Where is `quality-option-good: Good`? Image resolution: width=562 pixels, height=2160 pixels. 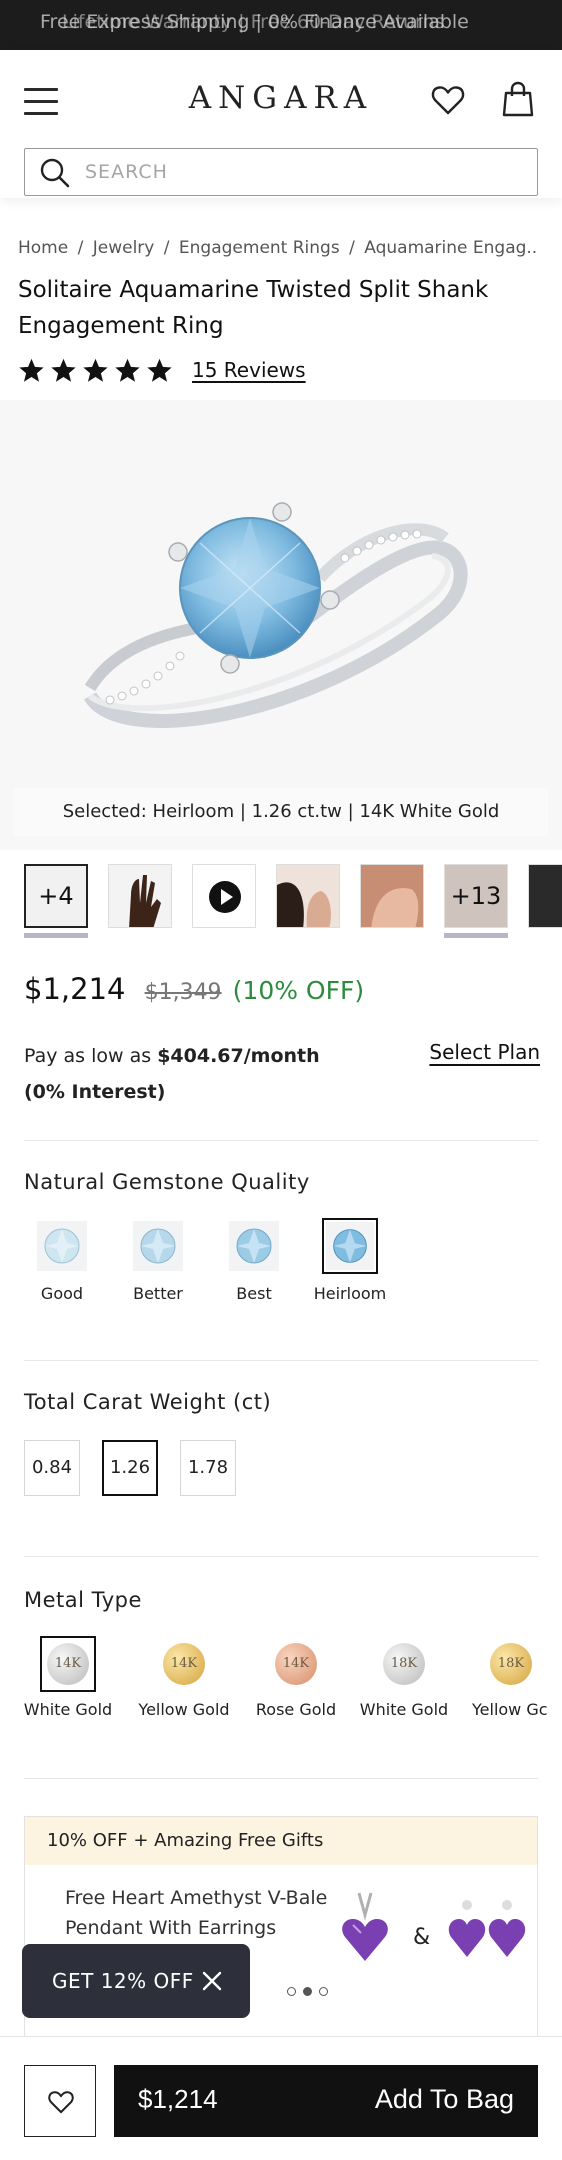 quality-option-good: Good is located at coordinates (62, 1260).